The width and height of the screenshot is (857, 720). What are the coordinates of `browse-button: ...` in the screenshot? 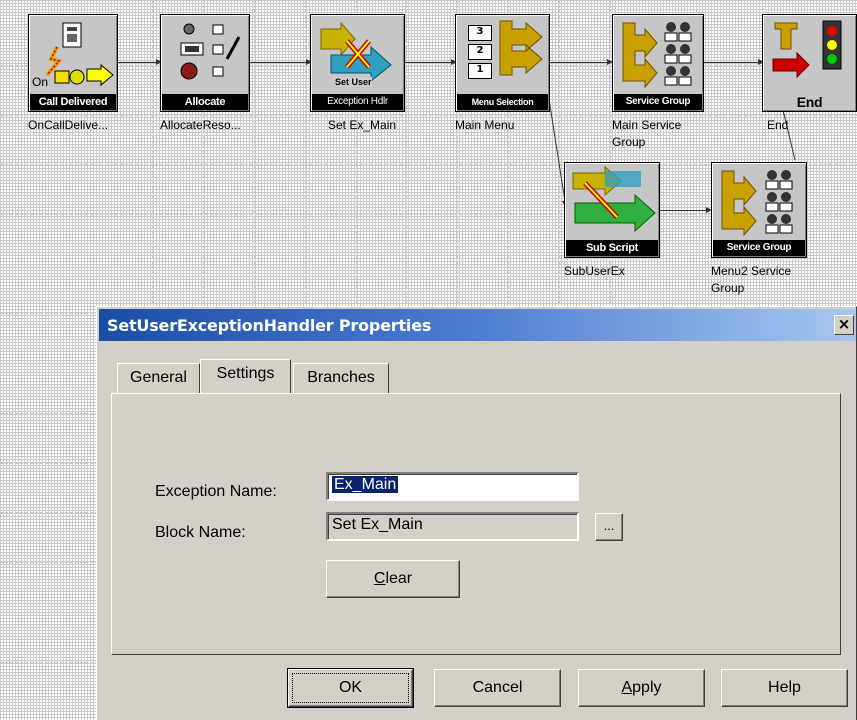 It's located at (609, 527).